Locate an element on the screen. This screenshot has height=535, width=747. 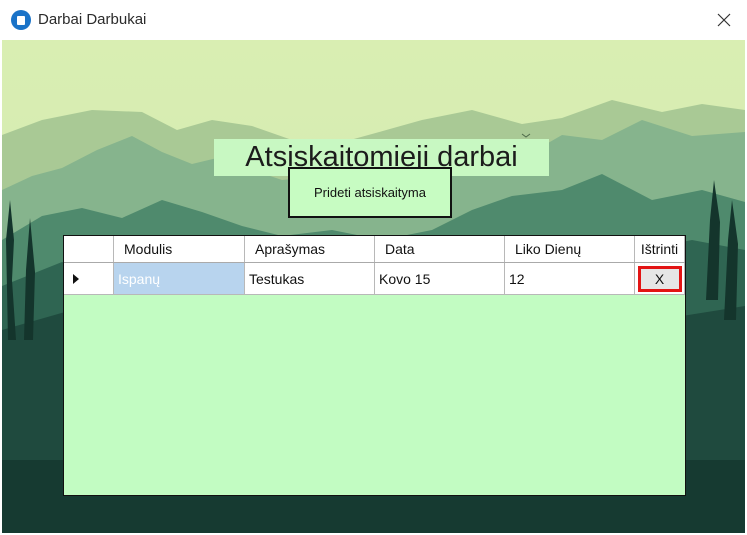
column-header-istrinti: Ištrinti is located at coordinates (660, 249).